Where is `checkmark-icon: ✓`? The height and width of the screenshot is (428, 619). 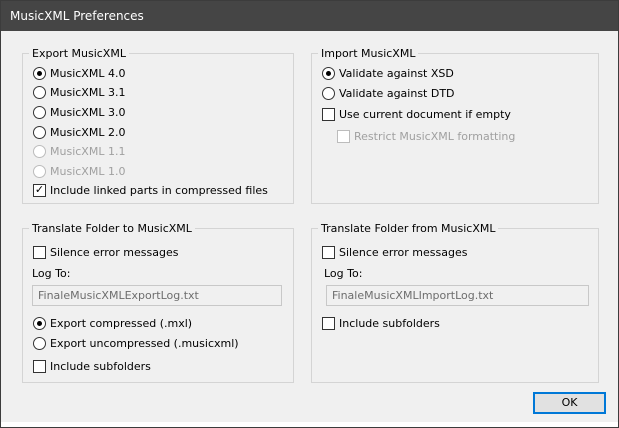 checkmark-icon: ✓ is located at coordinates (39, 189).